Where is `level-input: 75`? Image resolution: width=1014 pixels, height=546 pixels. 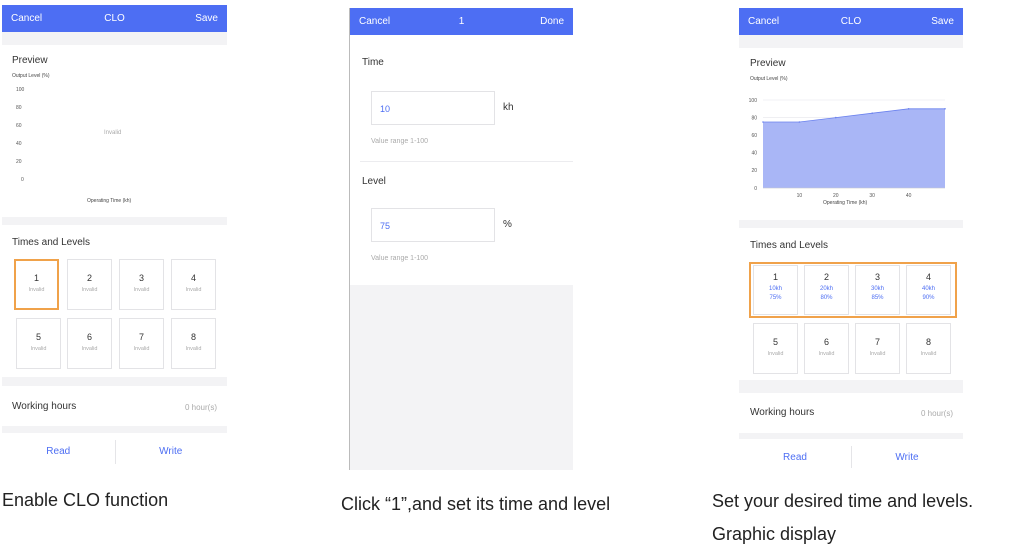 level-input: 75 is located at coordinates (433, 225).